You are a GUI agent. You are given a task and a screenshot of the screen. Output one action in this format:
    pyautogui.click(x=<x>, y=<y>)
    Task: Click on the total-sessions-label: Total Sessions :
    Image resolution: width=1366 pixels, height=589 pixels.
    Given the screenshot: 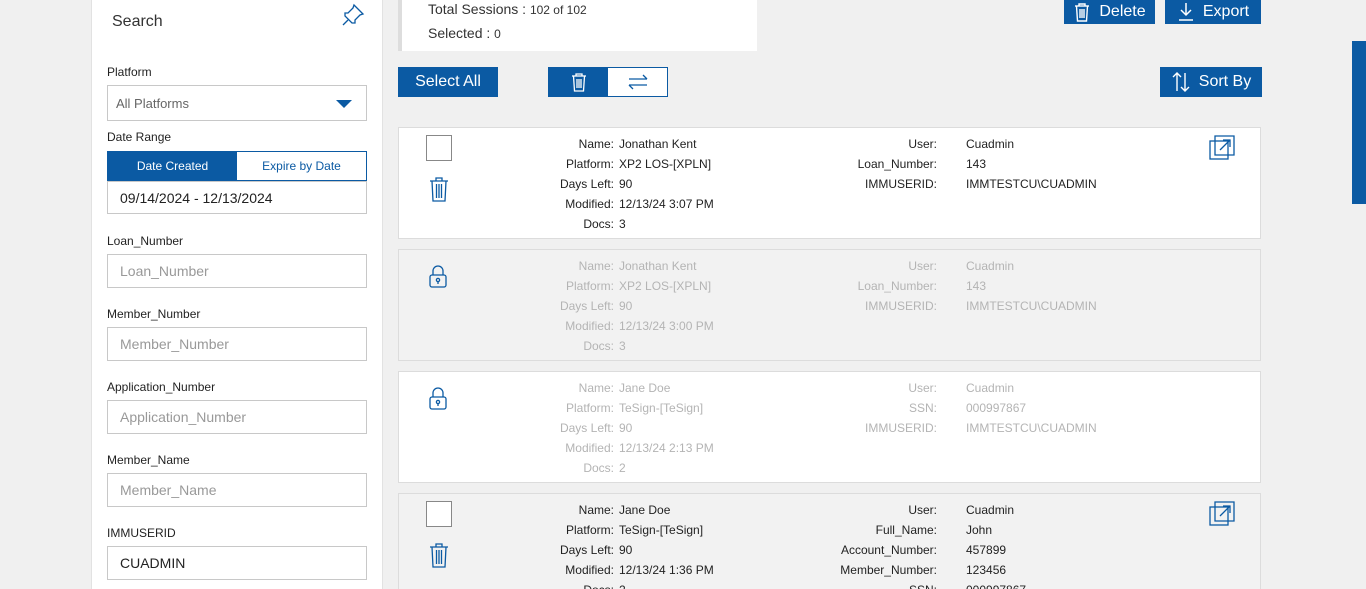 What is the action you would take?
    pyautogui.click(x=477, y=9)
    